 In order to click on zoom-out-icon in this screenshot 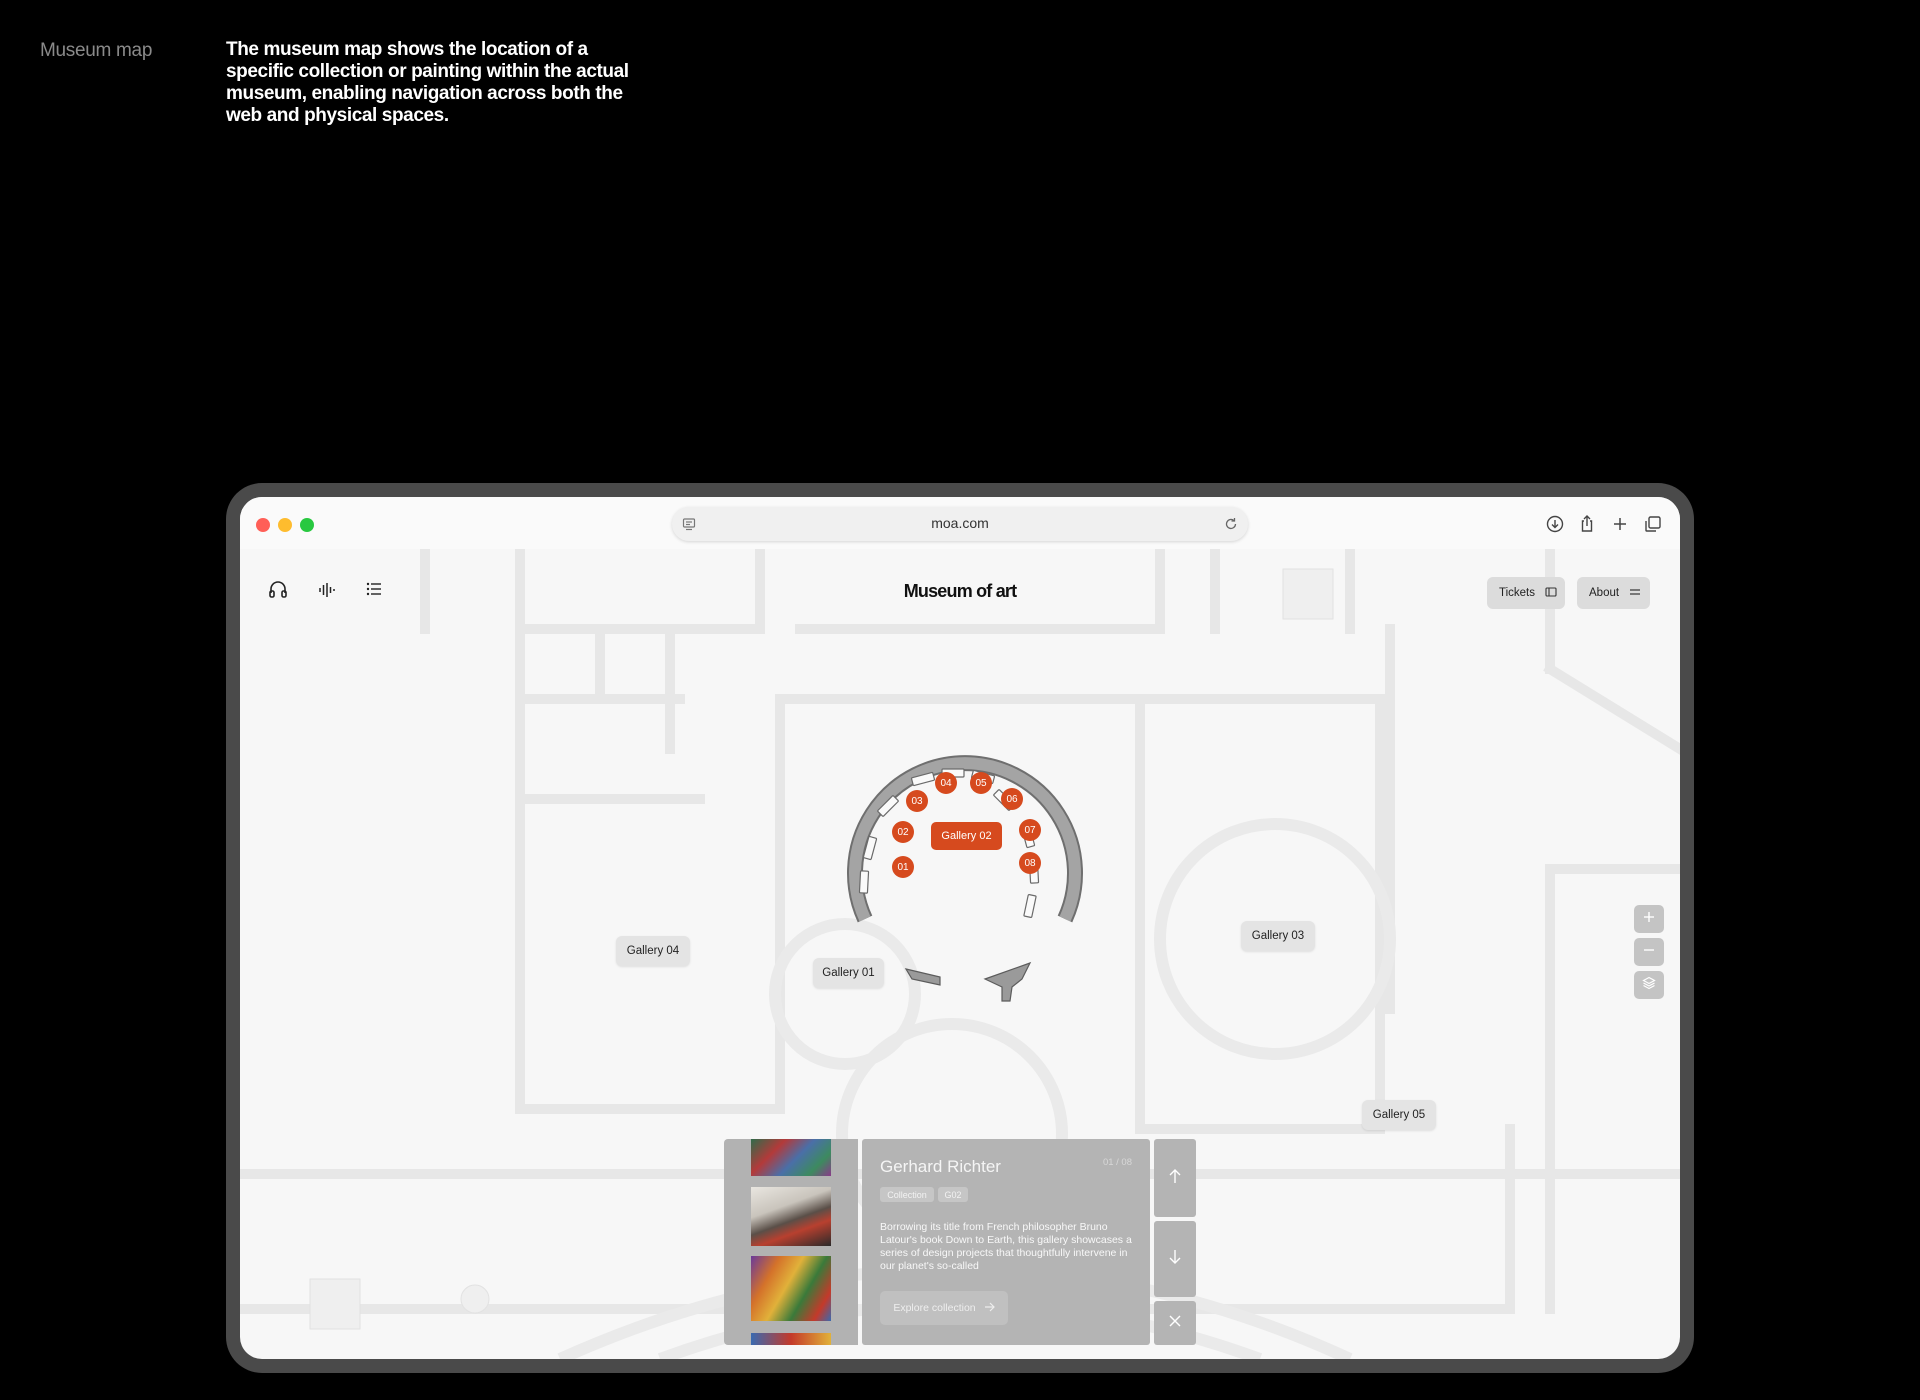, I will do `click(1649, 952)`.